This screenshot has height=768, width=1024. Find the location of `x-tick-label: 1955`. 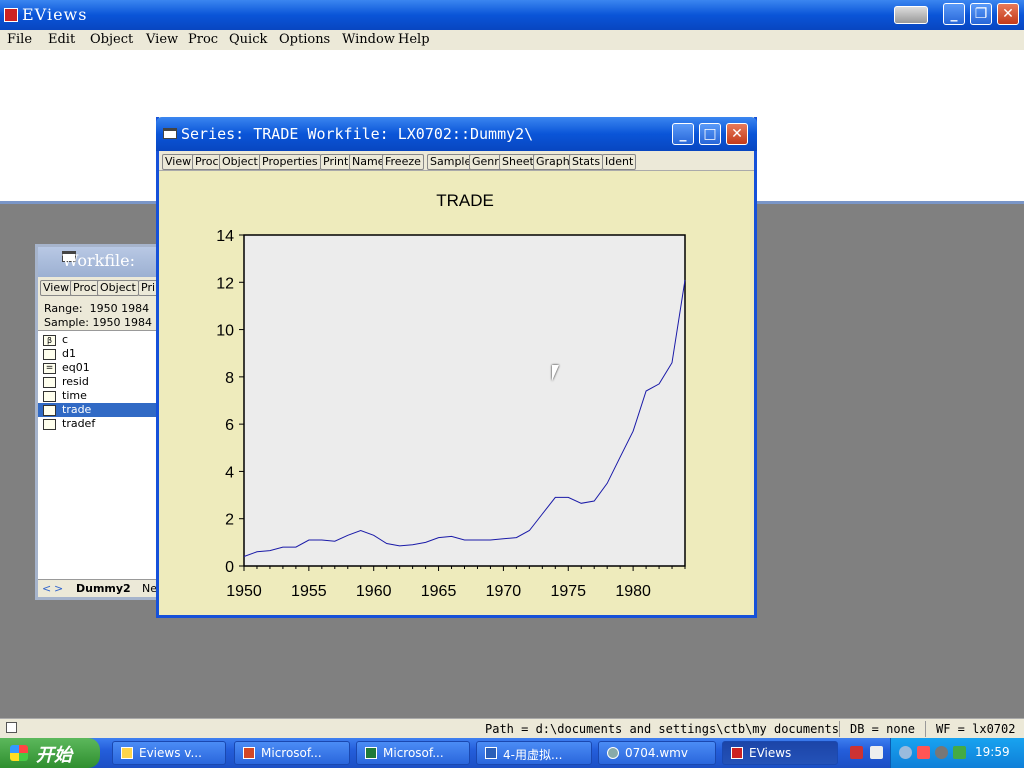

x-tick-label: 1955 is located at coordinates (309, 591).